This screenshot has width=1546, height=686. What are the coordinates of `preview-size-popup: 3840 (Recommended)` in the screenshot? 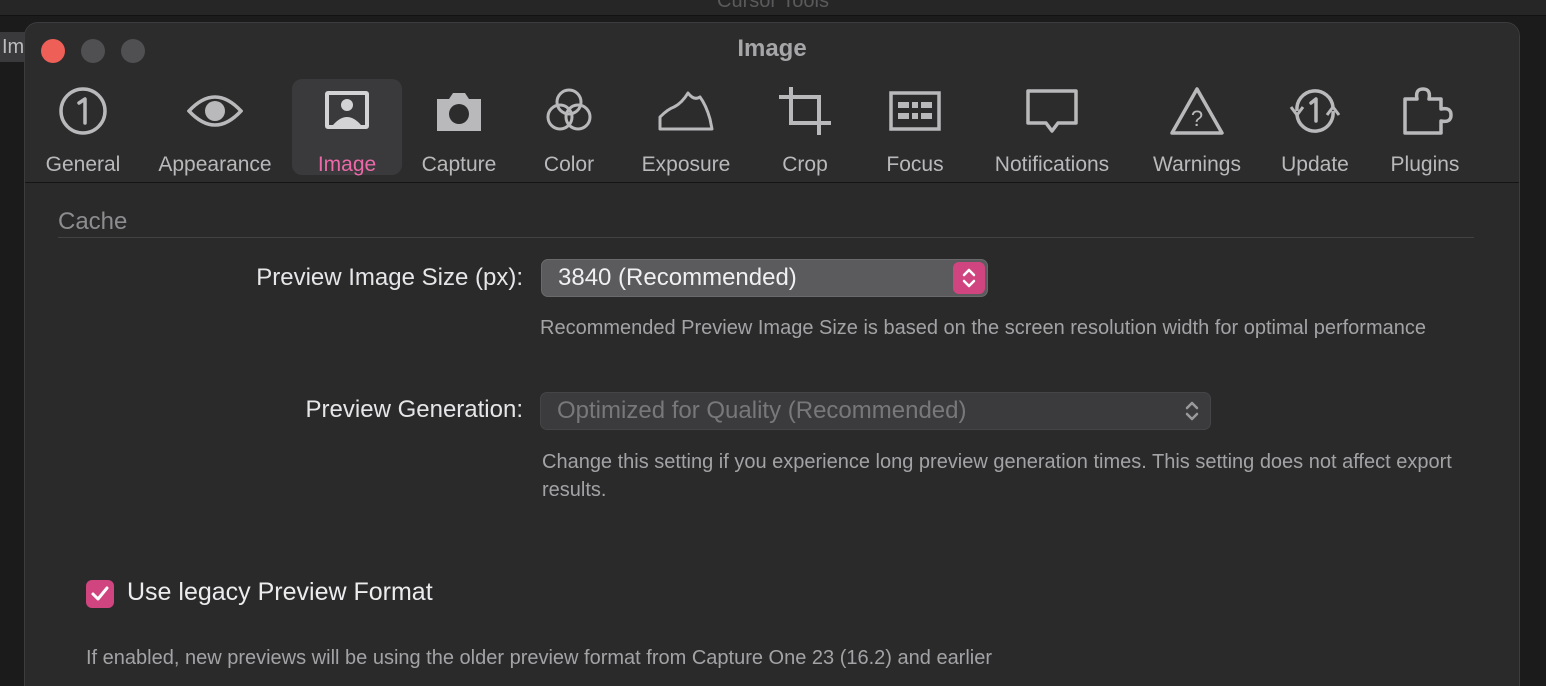 It's located at (764, 278).